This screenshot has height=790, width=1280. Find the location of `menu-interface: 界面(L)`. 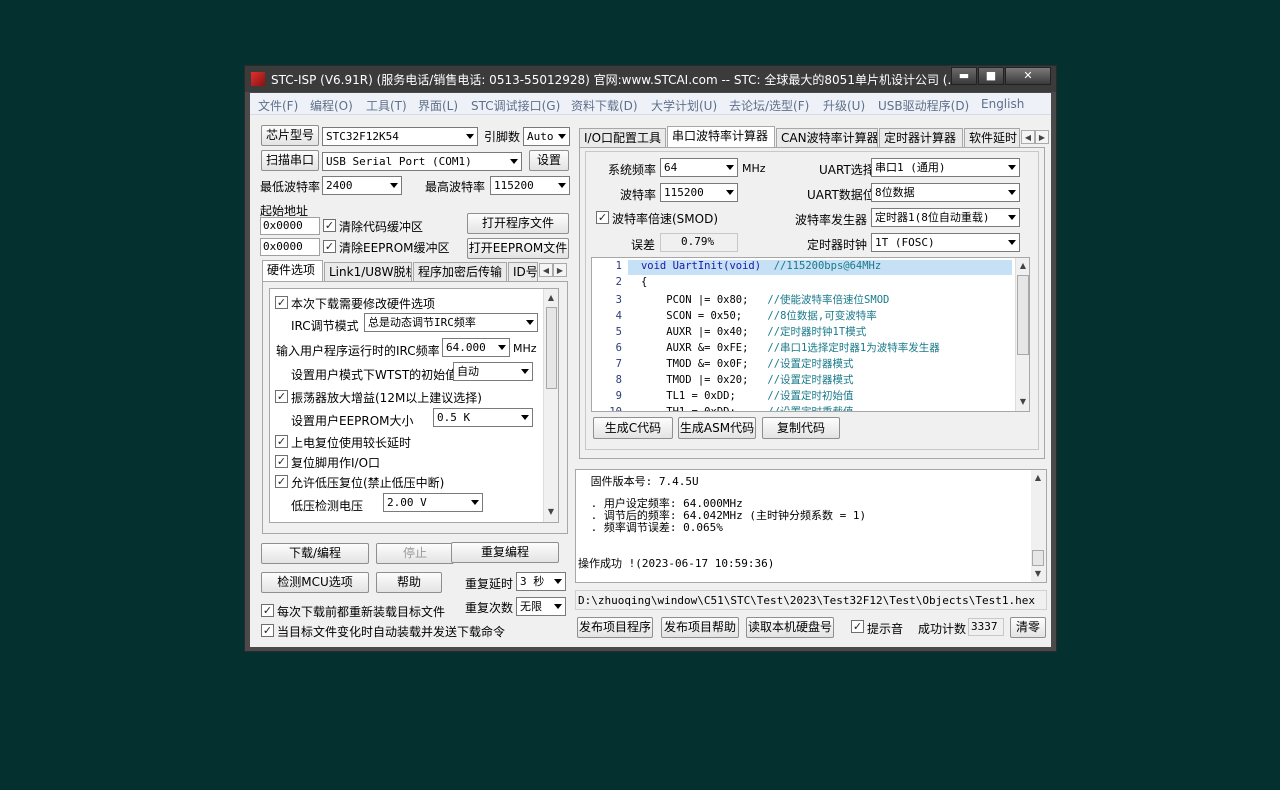

menu-interface: 界面(L) is located at coordinates (438, 105).